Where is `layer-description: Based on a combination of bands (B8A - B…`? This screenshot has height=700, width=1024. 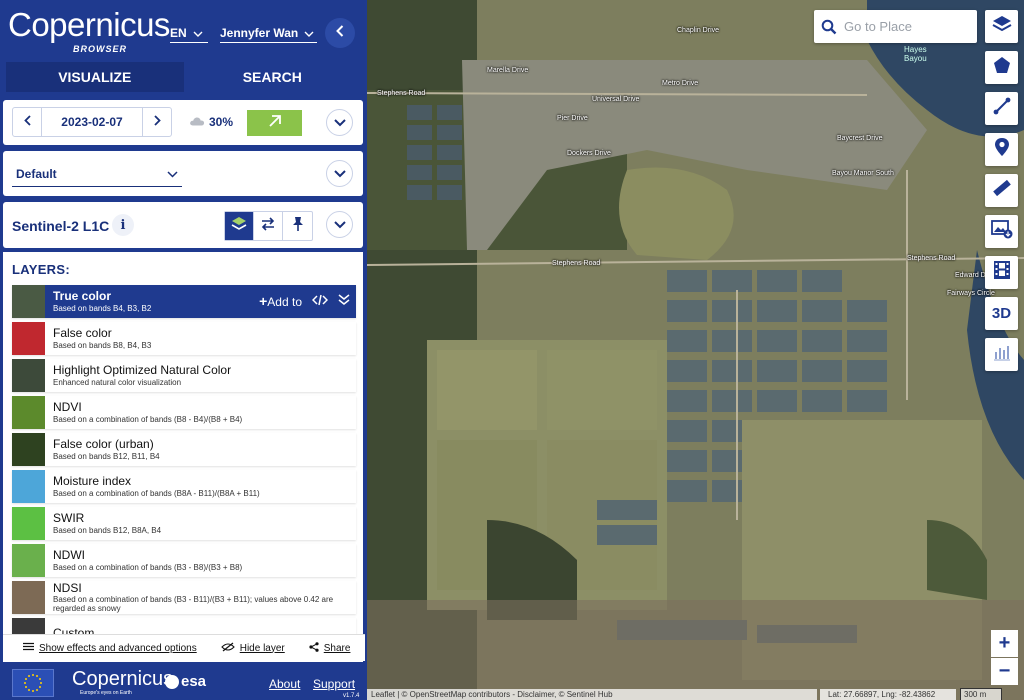
layer-description: Based on a combination of bands (B8A - B… is located at coordinates (156, 493).